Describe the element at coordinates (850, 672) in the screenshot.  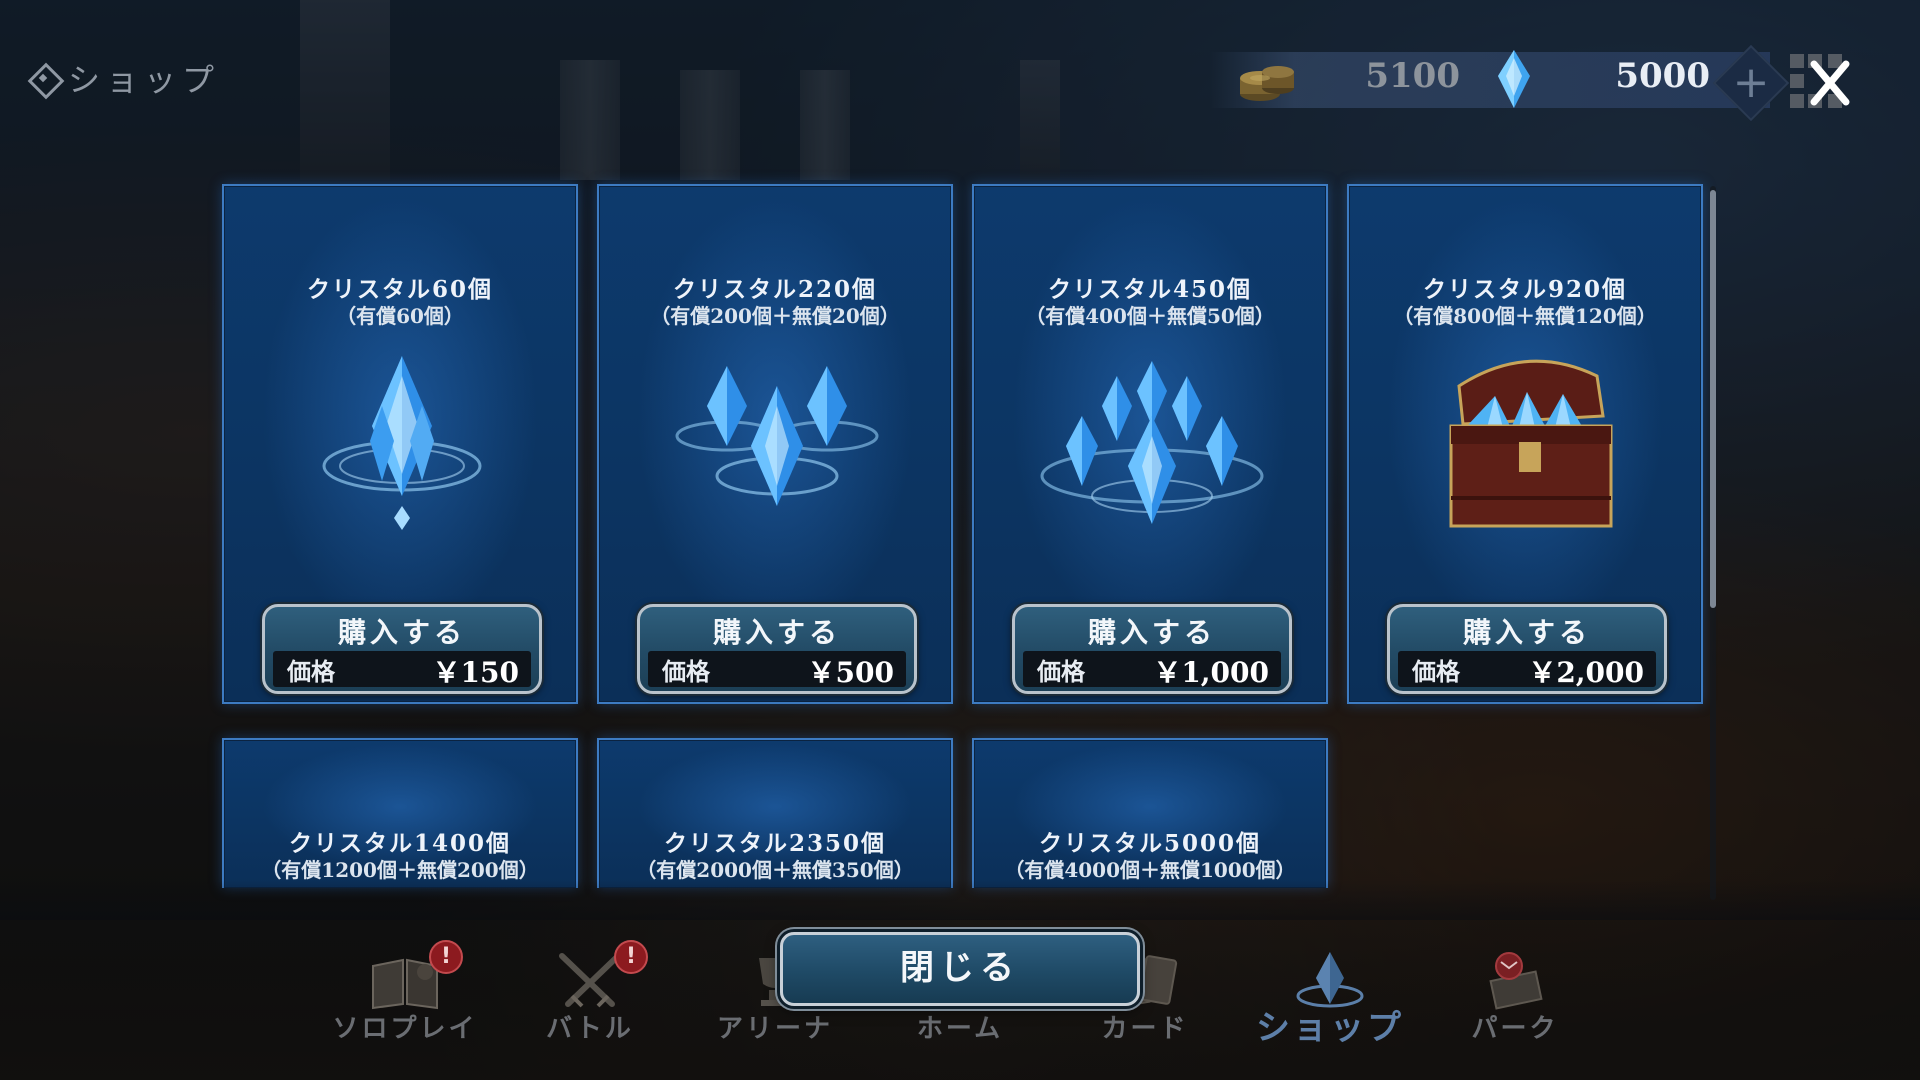
I see `price-value: ￥500` at that location.